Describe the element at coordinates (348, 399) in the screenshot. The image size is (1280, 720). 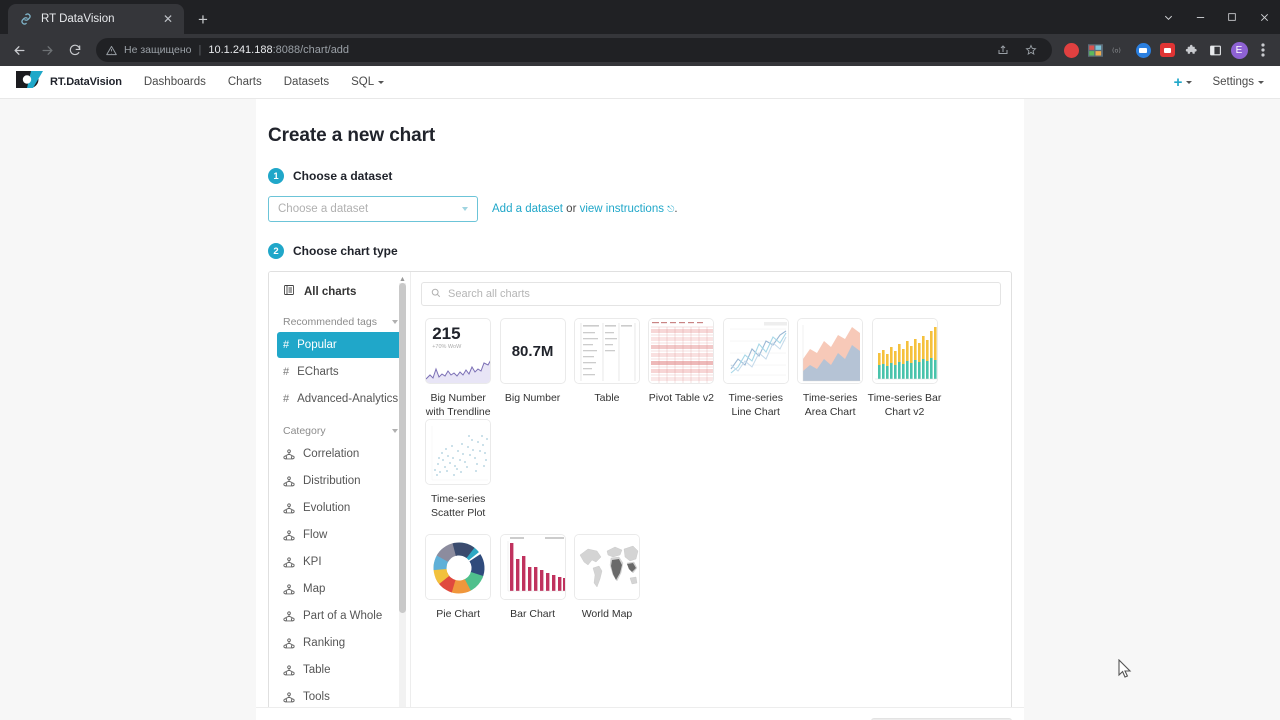
I see `sidebar-item-label: Advanced-Analytics` at that location.